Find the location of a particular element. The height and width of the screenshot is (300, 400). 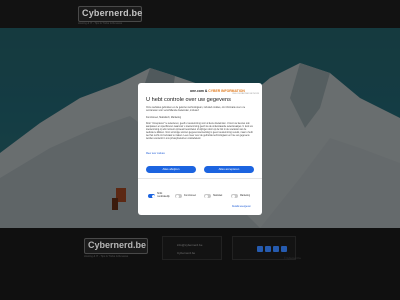

consent-title: U hebt controle over uw gegevens is located at coordinates (188, 100).